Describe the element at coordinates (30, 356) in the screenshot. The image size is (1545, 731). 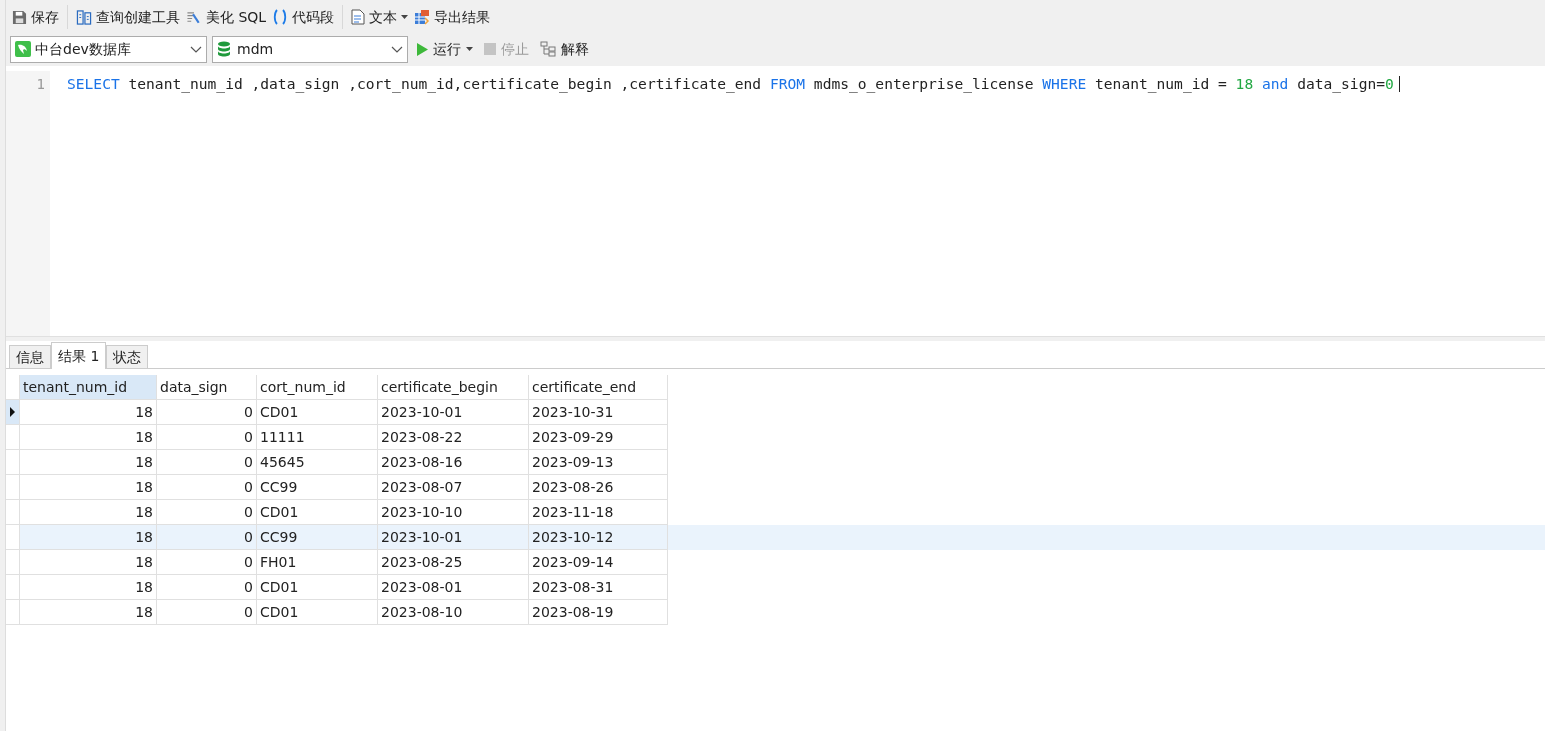
I see `result-tab: 信息` at that location.